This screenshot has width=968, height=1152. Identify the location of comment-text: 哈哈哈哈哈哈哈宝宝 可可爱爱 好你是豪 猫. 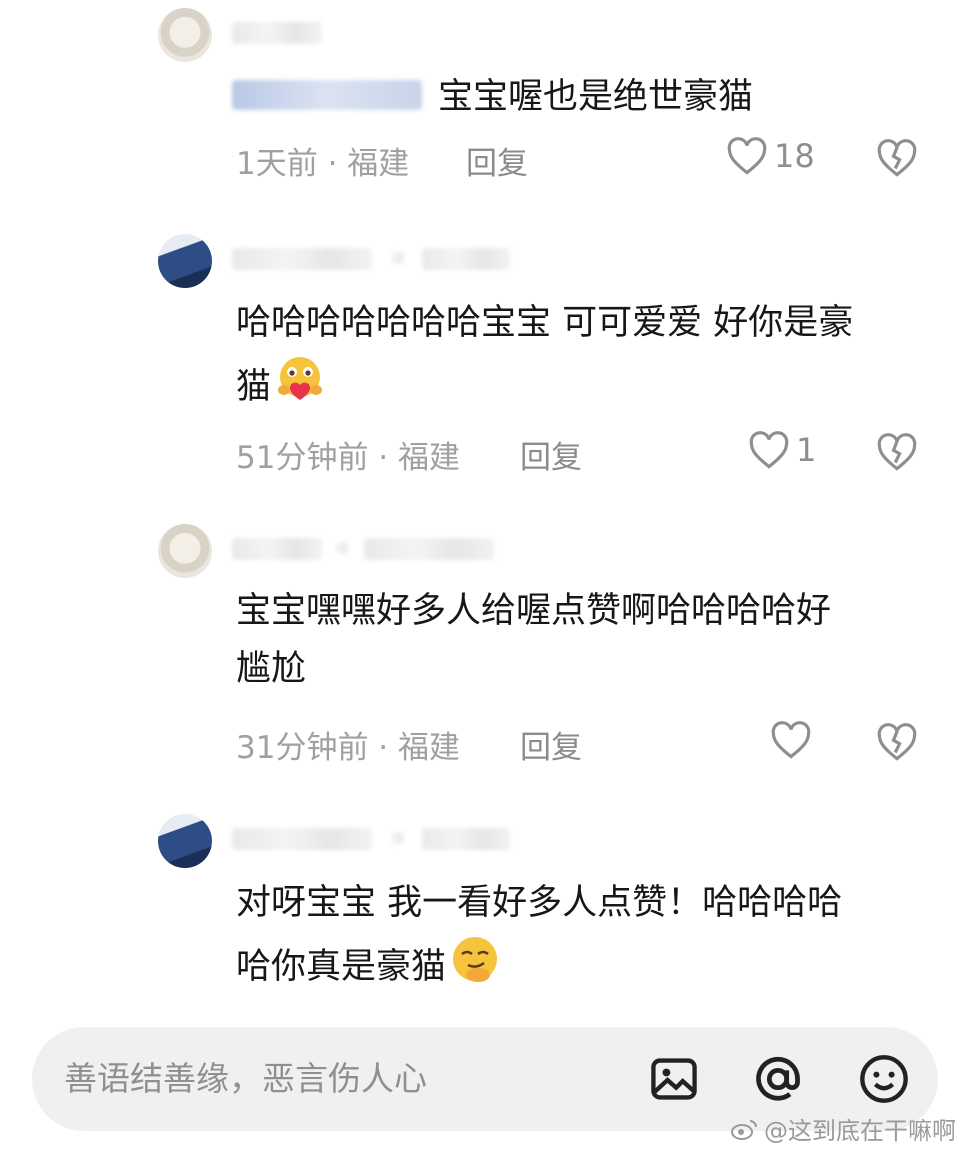
(586, 355).